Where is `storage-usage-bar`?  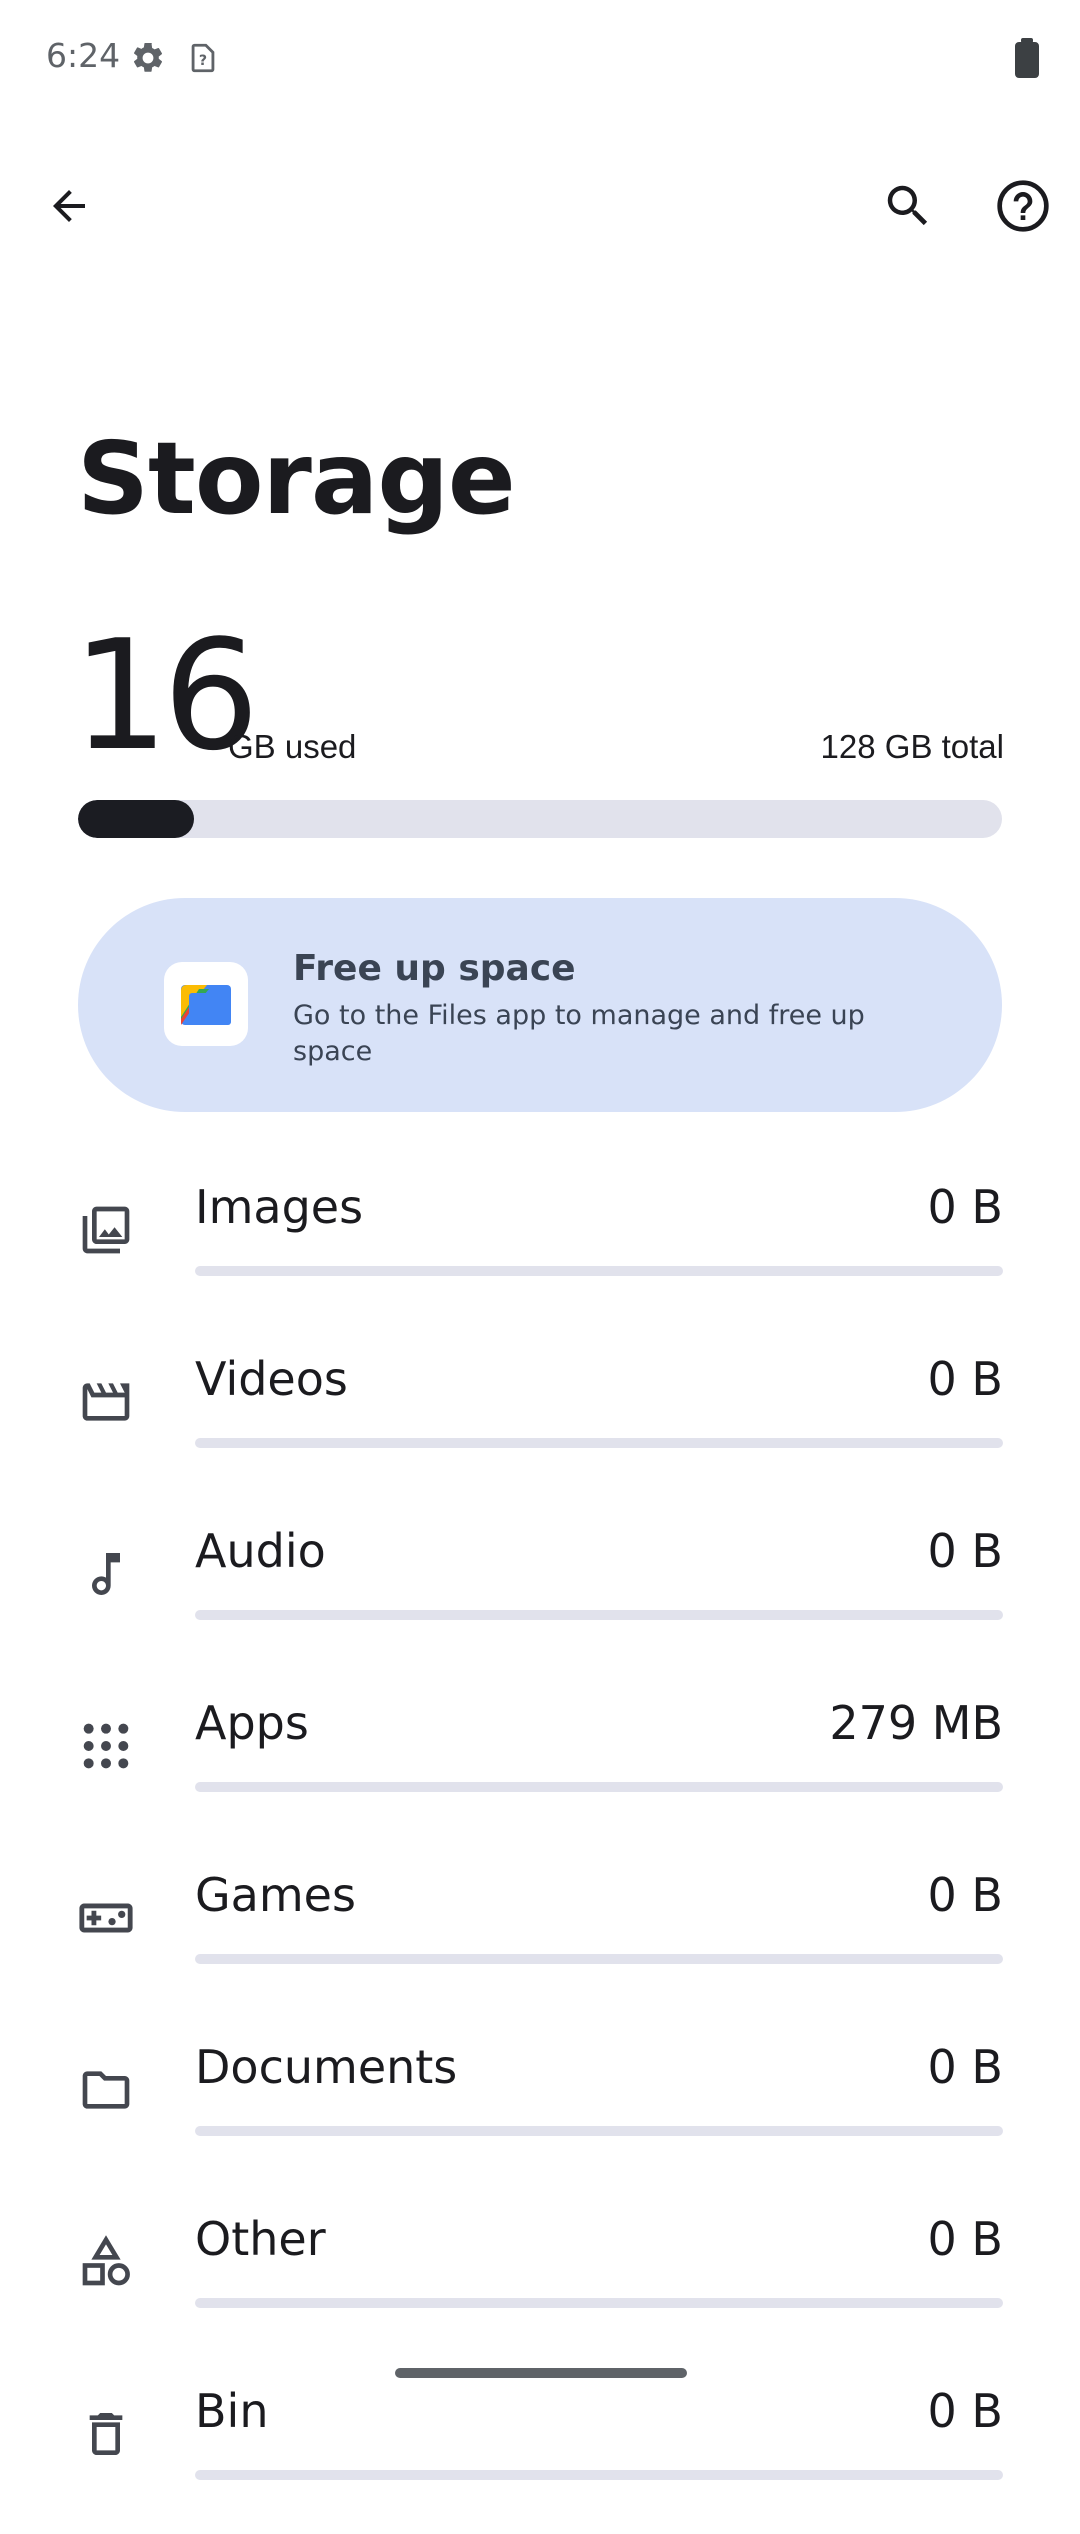 storage-usage-bar is located at coordinates (540, 819).